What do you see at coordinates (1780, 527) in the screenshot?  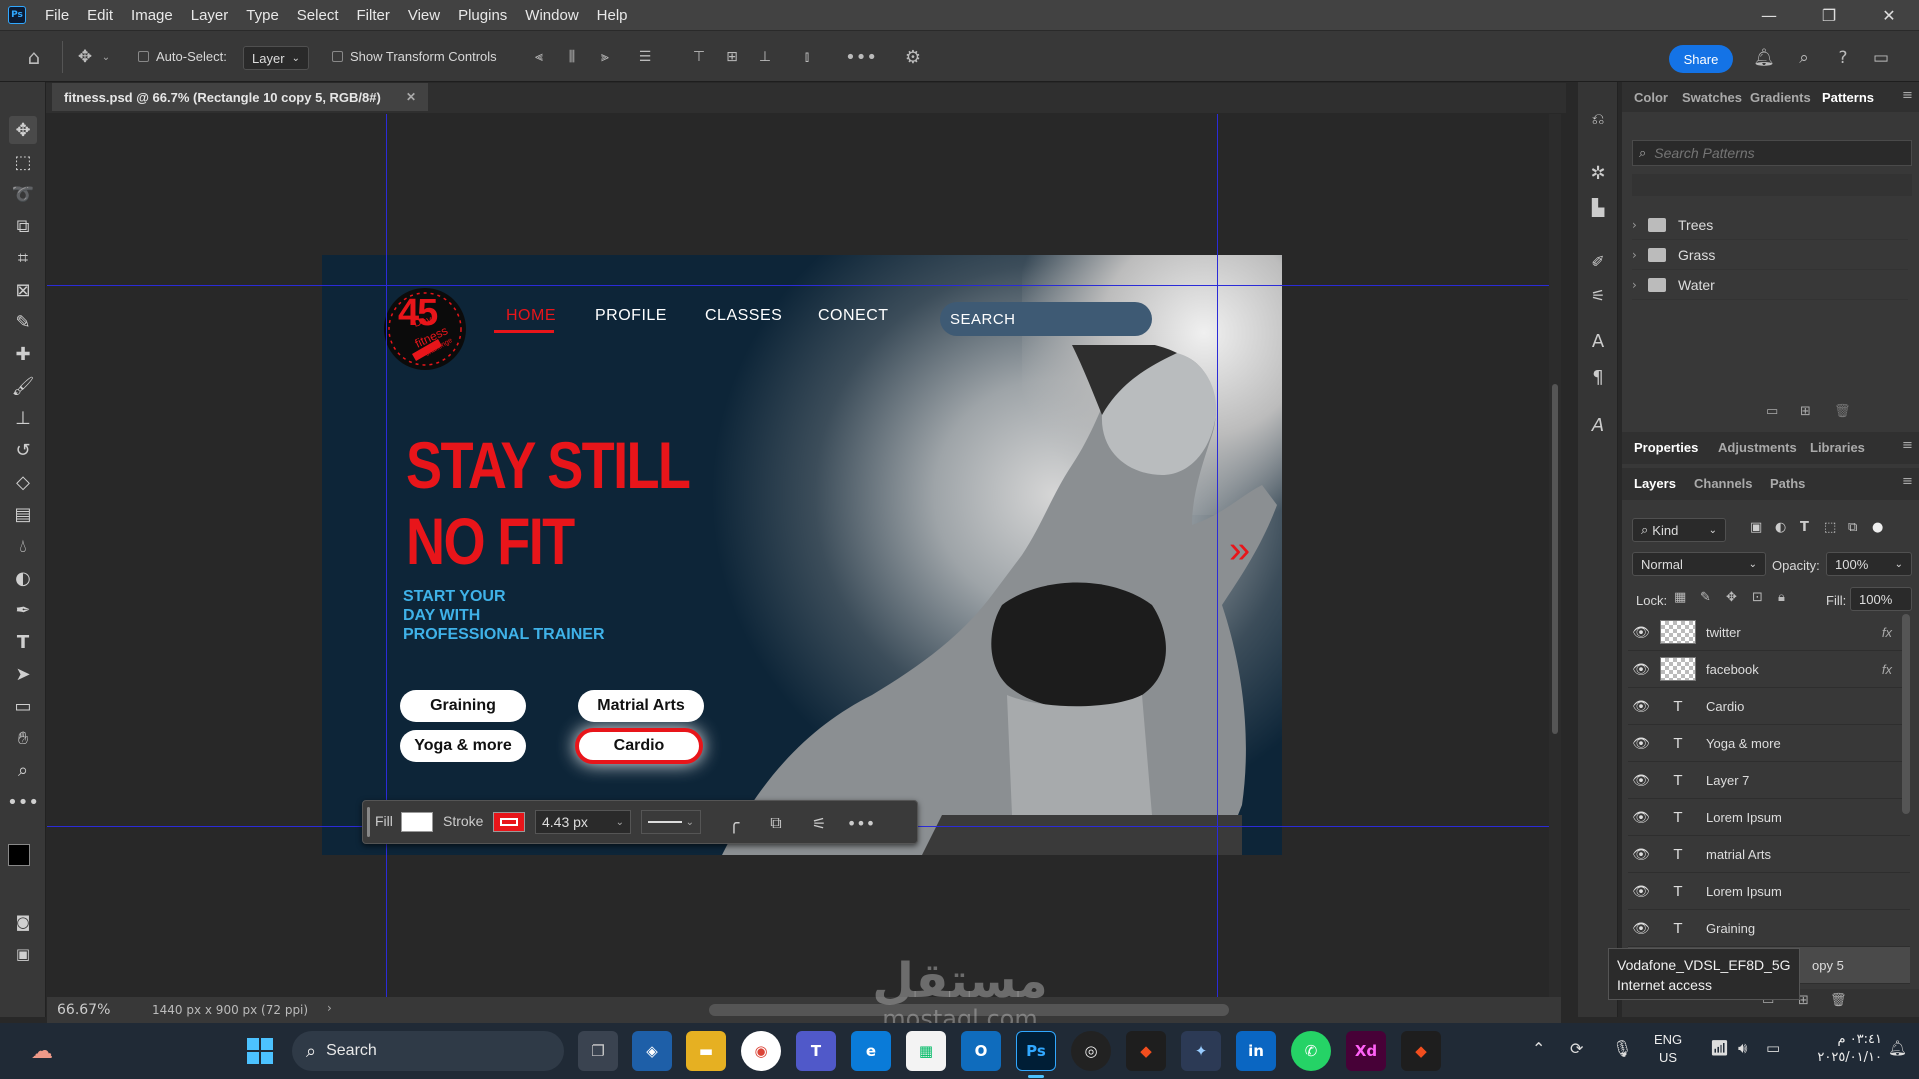 I see `adjustment-filter-icon: ◐` at bounding box center [1780, 527].